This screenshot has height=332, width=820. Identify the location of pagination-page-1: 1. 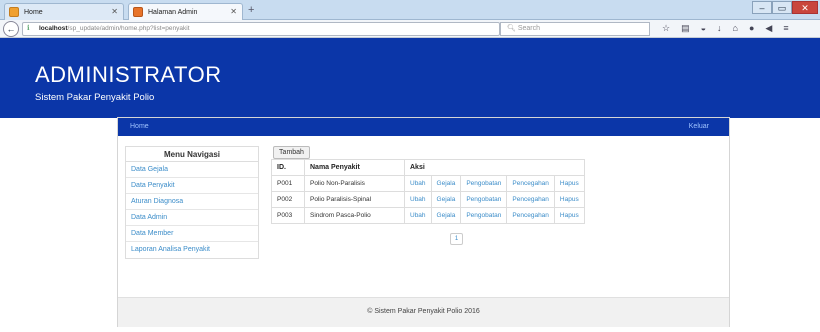
(456, 239).